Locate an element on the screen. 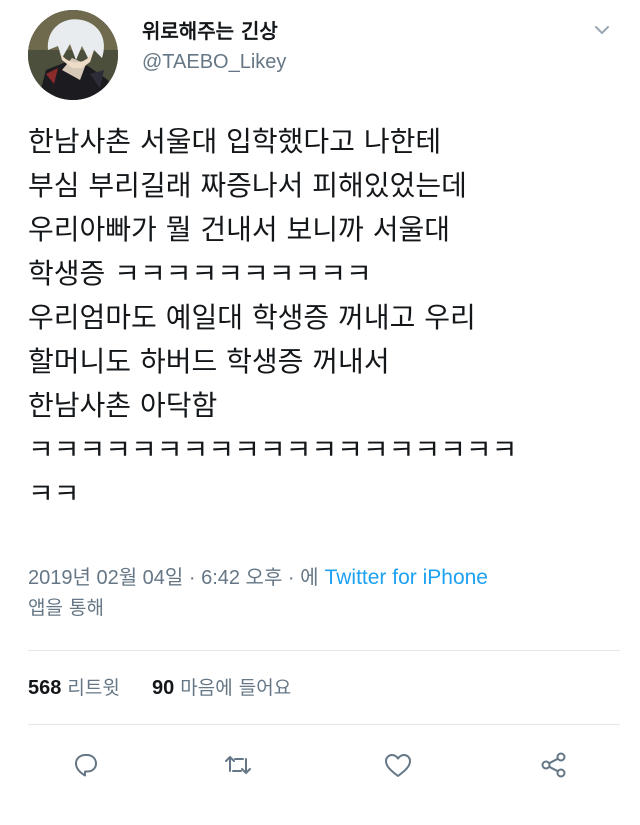  retweet-stat: 568 리트윗 is located at coordinates (77, 688).